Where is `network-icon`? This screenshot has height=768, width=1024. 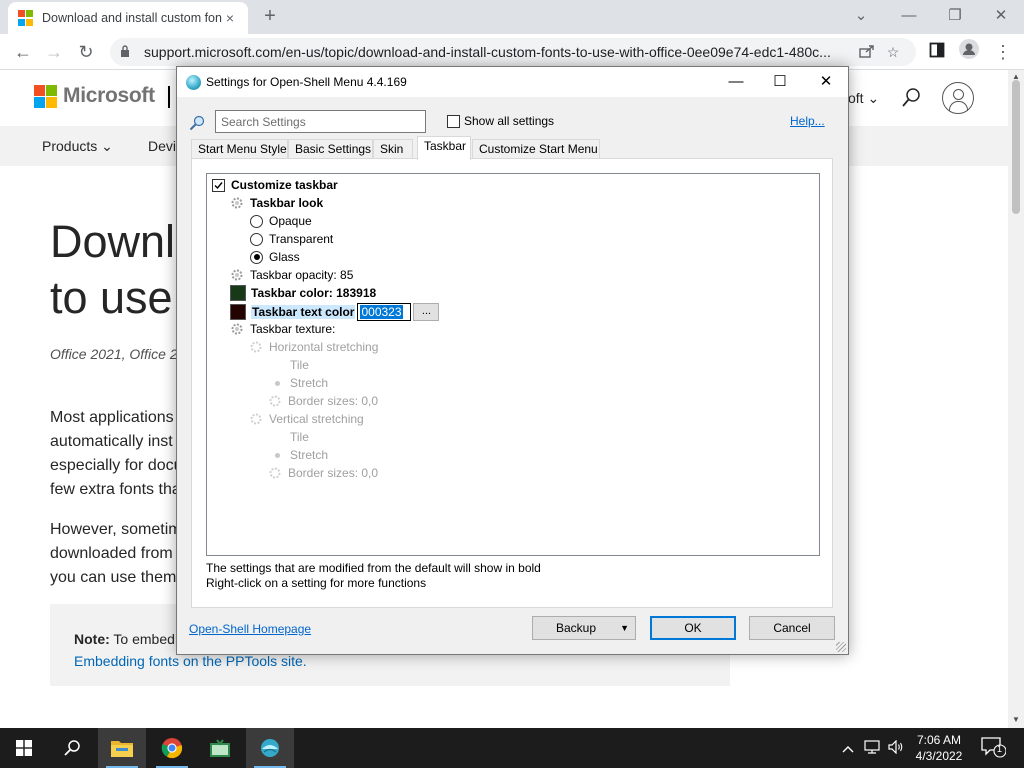
network-icon is located at coordinates (872, 748).